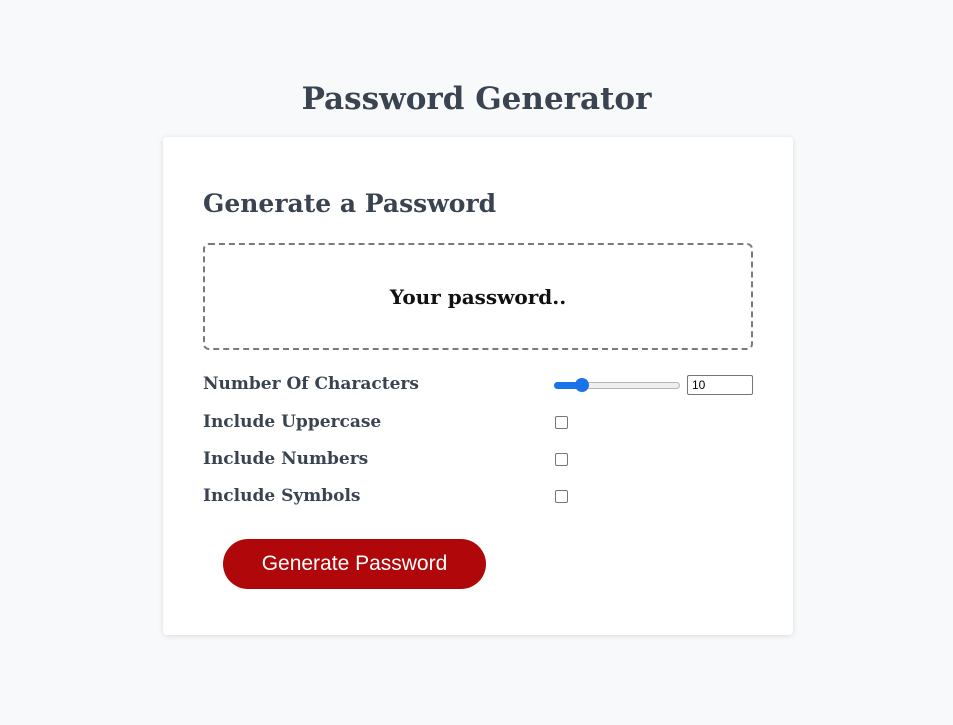 The image size is (953, 725). Describe the element at coordinates (478, 459) in the screenshot. I see `numbers-option-row: Include Numbers` at that location.